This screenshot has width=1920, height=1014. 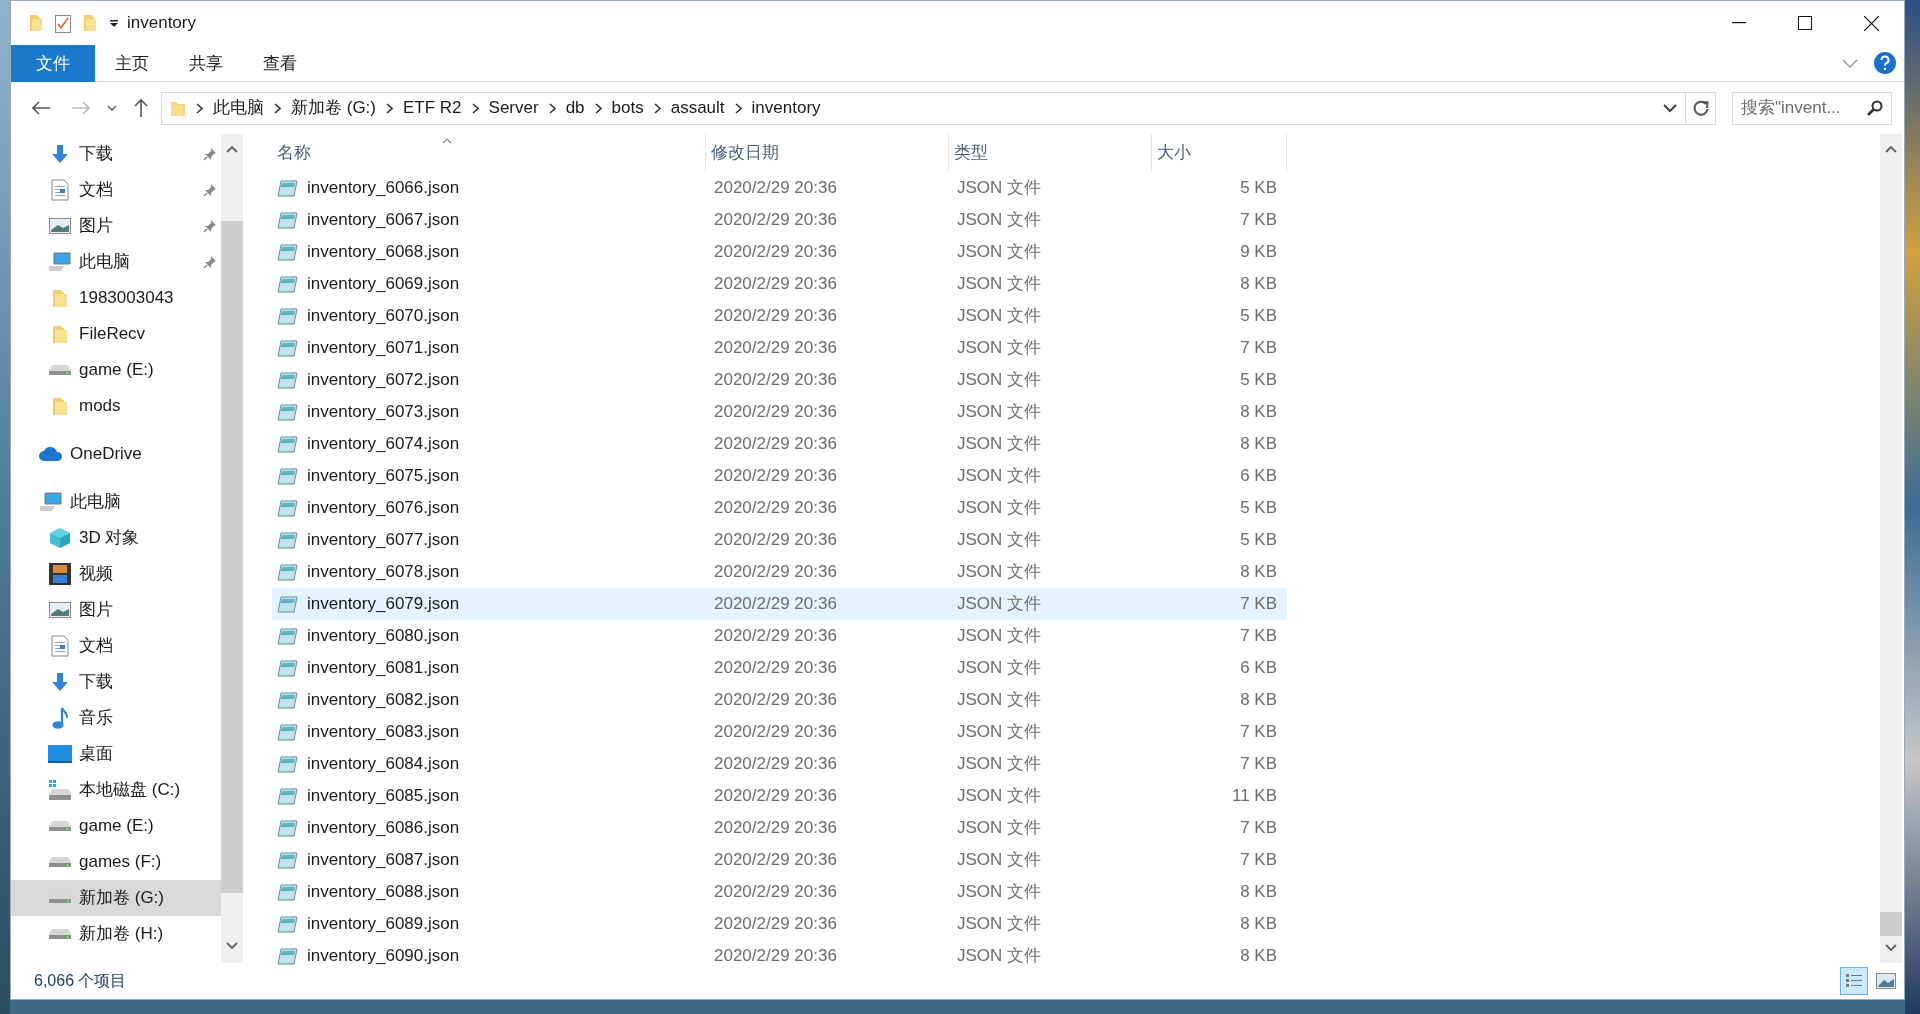 I want to click on cloud-icon, so click(x=51, y=454).